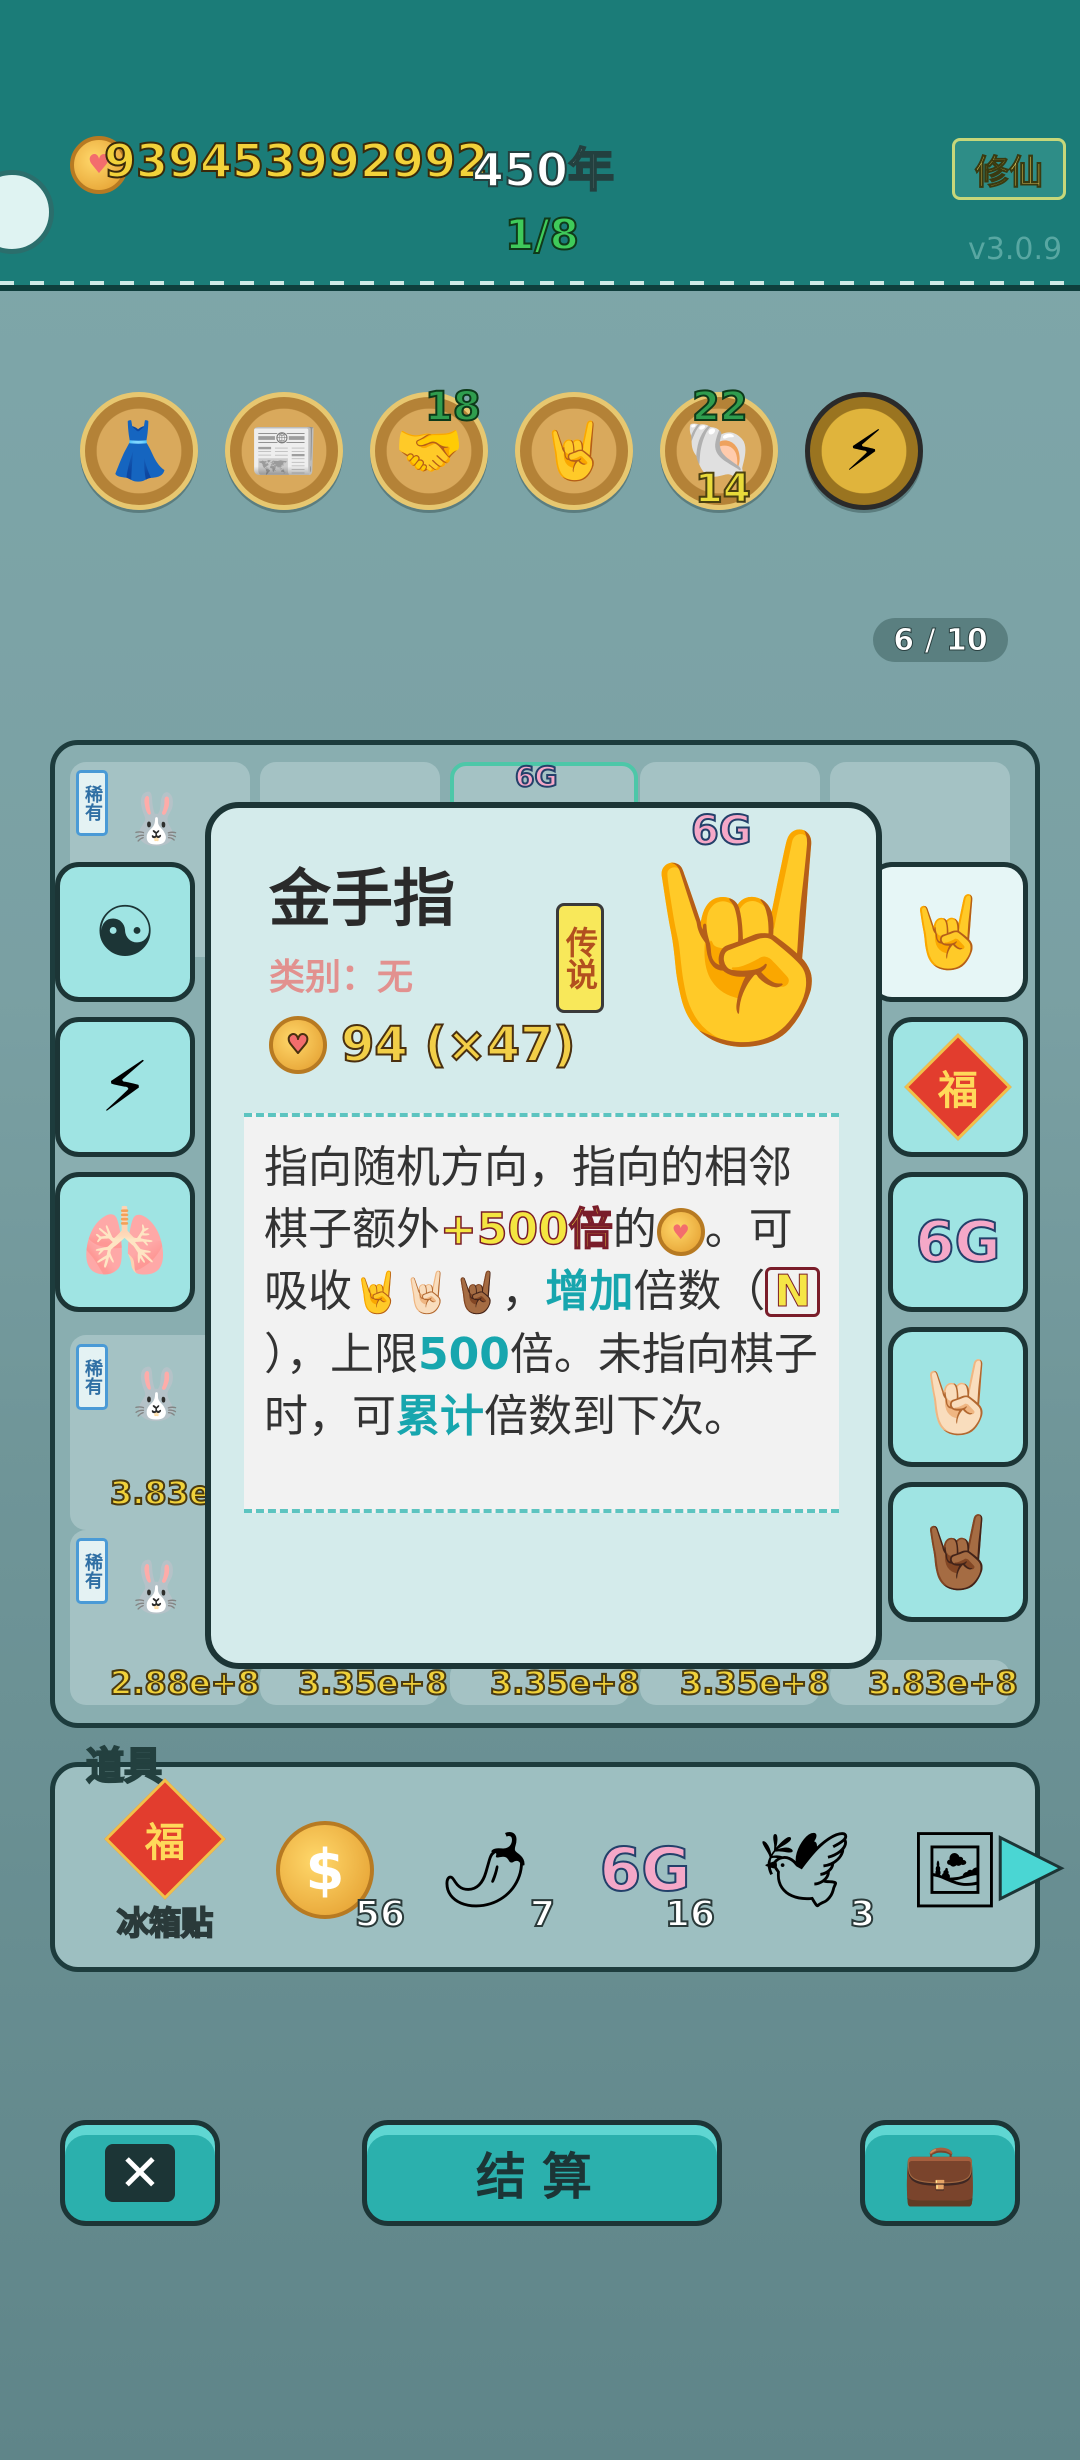 The width and height of the screenshot is (1080, 2460). Describe the element at coordinates (453, 407) in the screenshot. I see `relic-count-handshake: 18` at that location.